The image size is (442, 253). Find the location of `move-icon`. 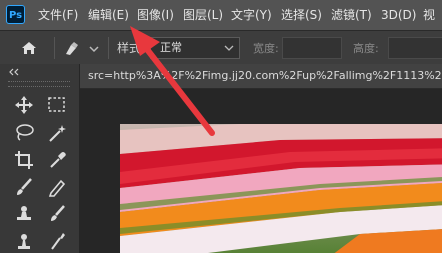

move-icon is located at coordinates (24, 105).